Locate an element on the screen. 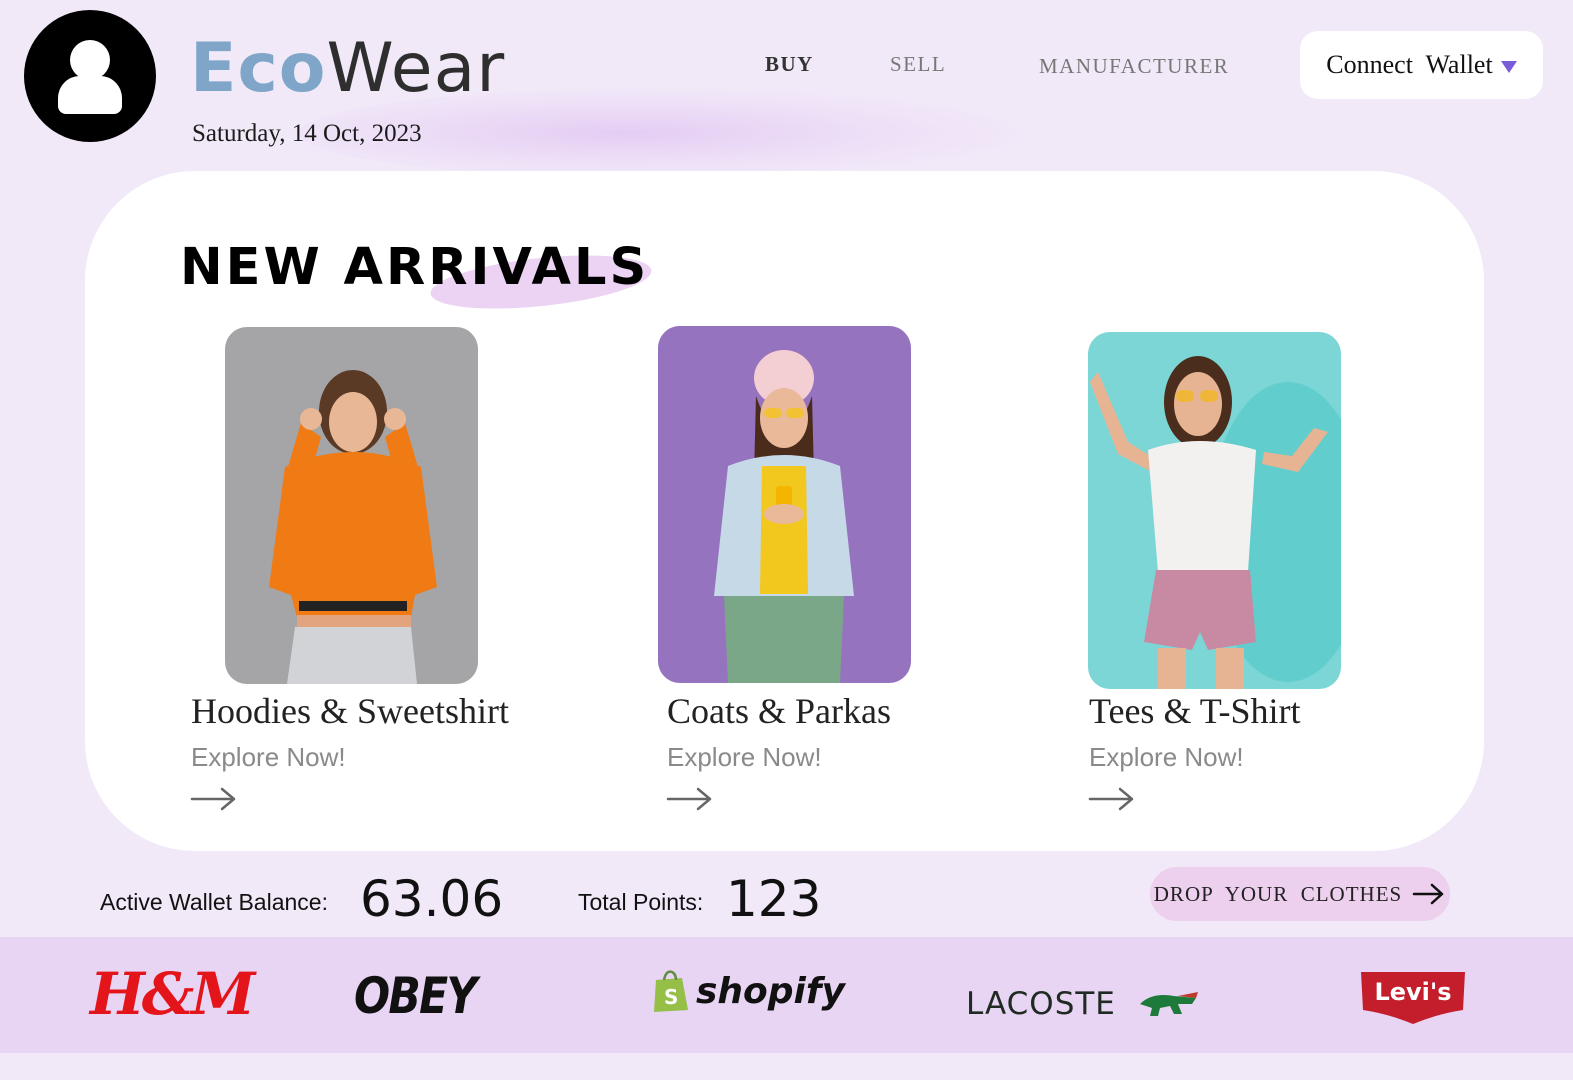 The width and height of the screenshot is (1573, 1080). drop-button-label: DROP YOUR CLOTHES is located at coordinates (1278, 893).